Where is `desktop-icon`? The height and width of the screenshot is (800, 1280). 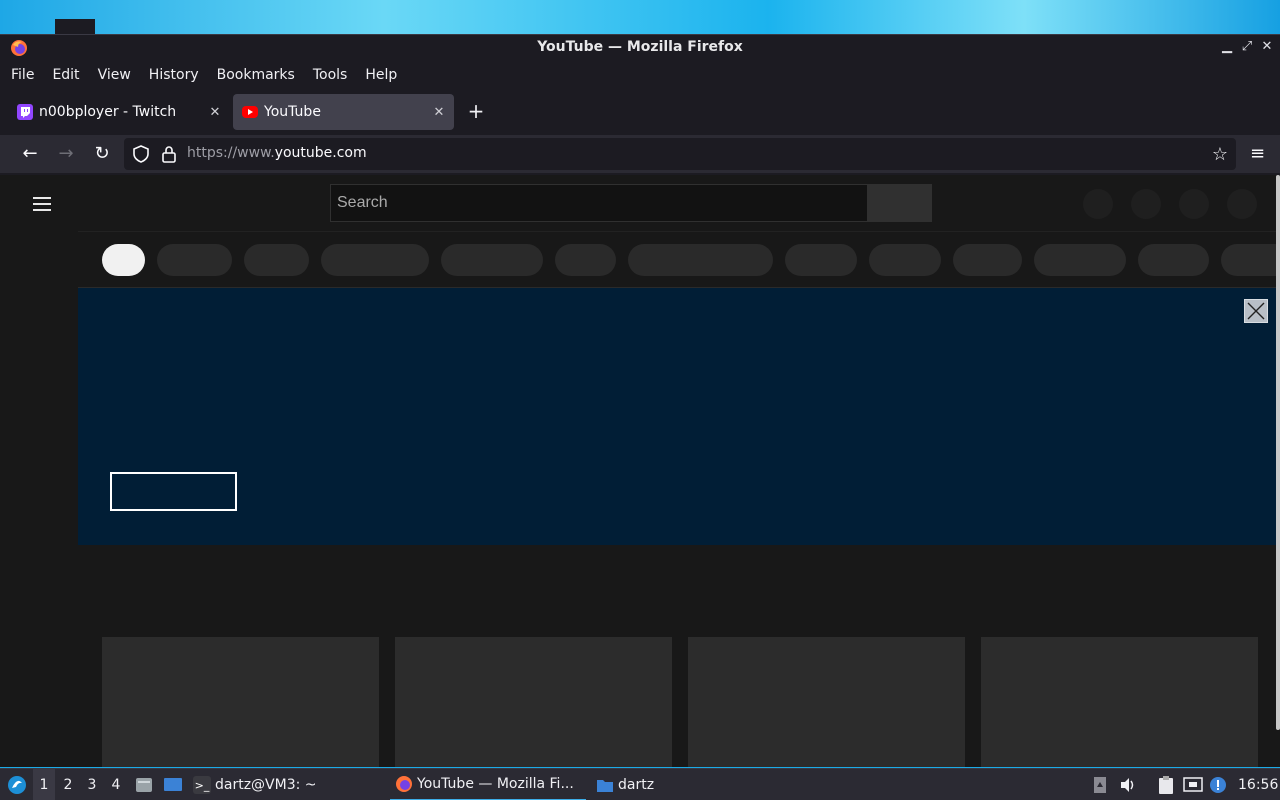 desktop-icon is located at coordinates (173, 784).